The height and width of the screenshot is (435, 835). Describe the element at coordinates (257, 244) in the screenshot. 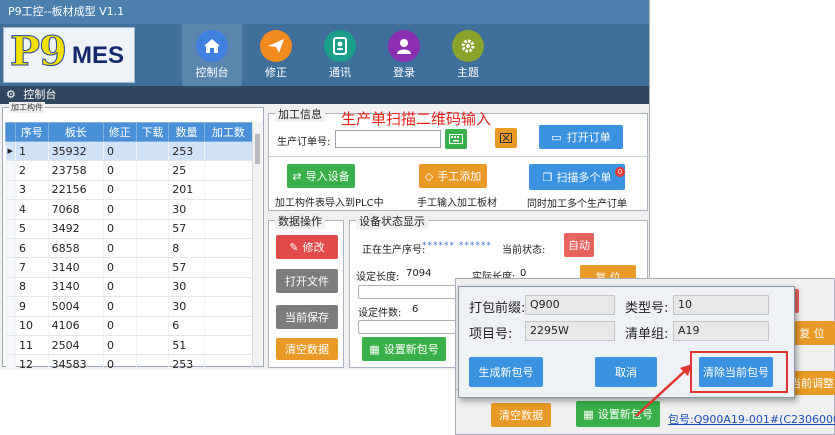

I see `grid-scrollbar` at that location.